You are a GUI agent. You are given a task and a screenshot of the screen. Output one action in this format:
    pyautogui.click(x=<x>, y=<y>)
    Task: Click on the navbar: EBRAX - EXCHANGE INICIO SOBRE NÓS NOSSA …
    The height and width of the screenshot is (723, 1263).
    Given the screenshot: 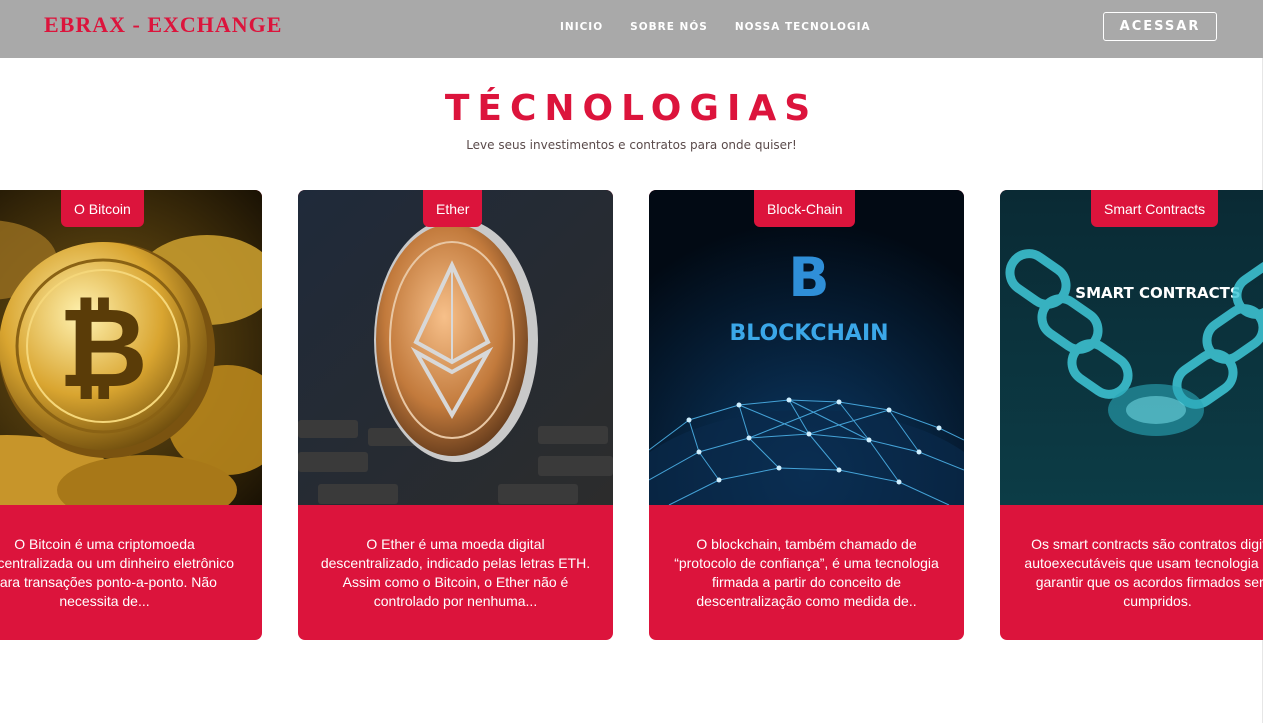 What is the action you would take?
    pyautogui.click(x=631, y=29)
    